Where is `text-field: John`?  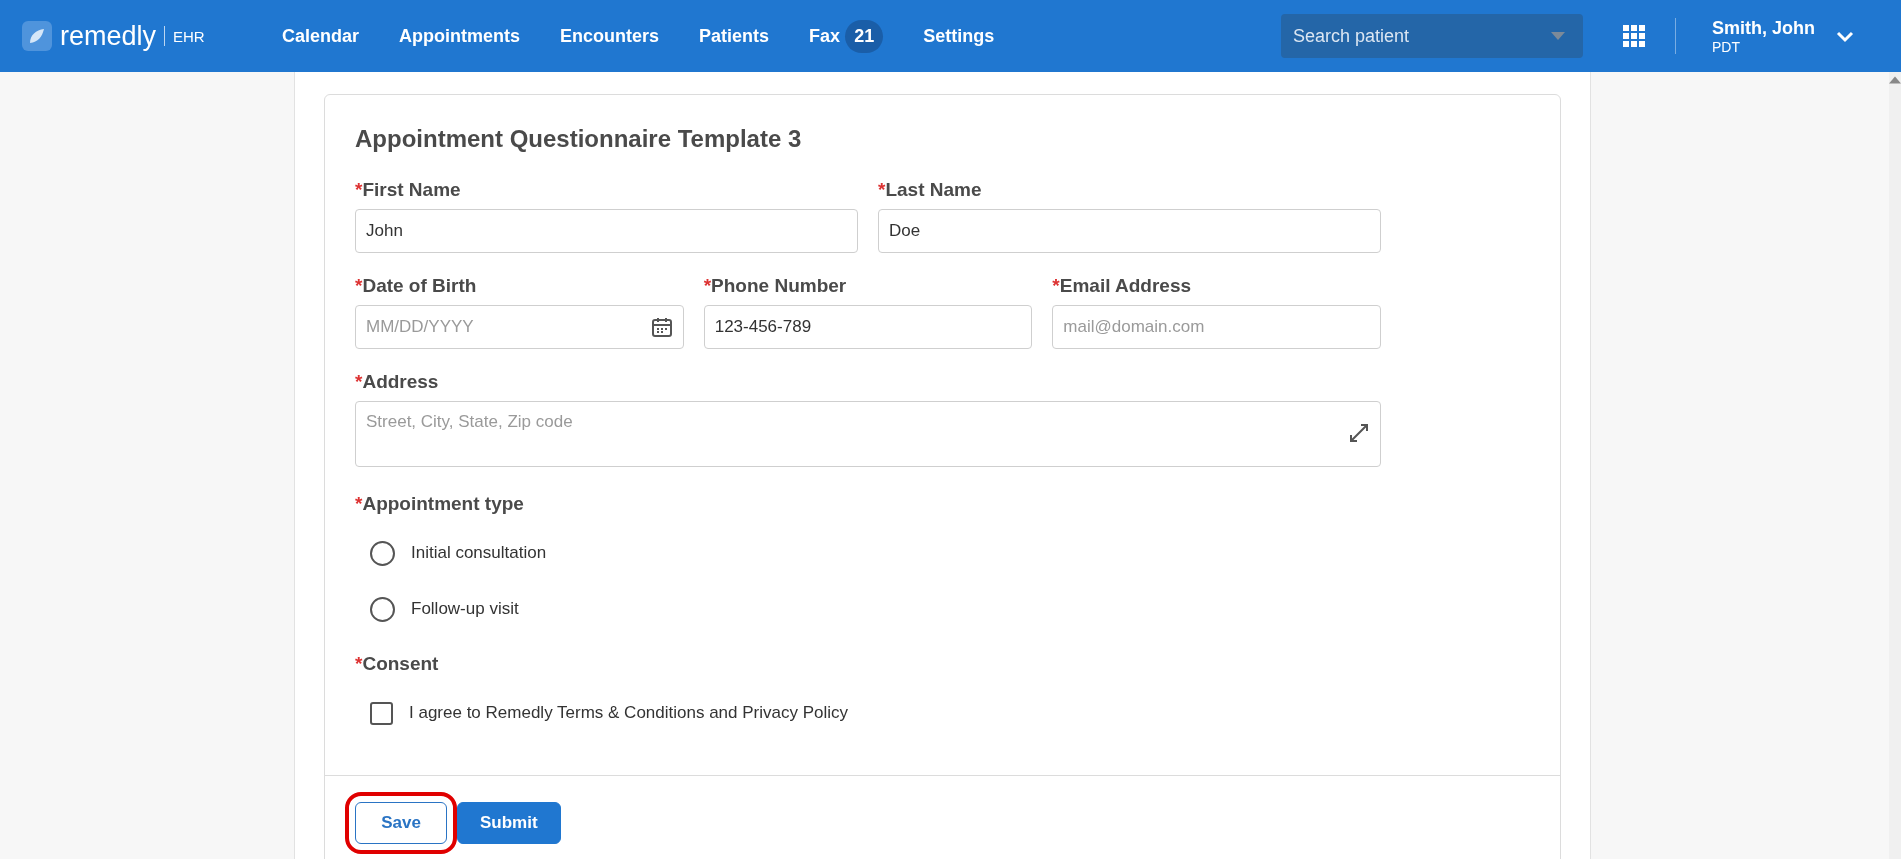
text-field: John is located at coordinates (606, 231).